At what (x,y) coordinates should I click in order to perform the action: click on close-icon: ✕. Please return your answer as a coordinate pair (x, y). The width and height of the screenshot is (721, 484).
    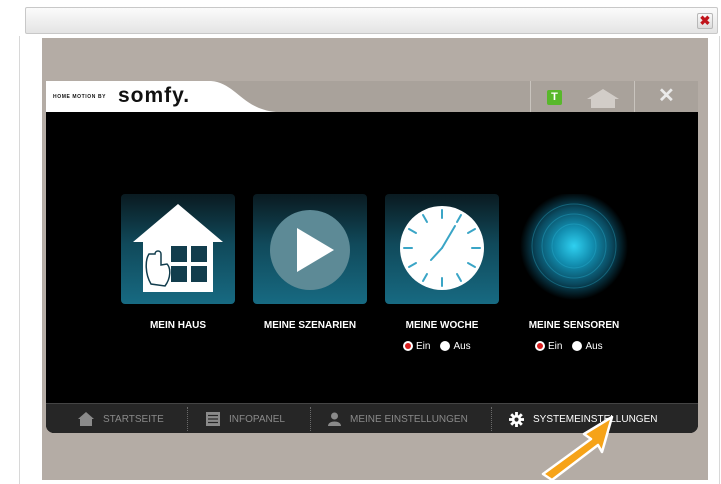
    Looking at the image, I should click on (666, 96).